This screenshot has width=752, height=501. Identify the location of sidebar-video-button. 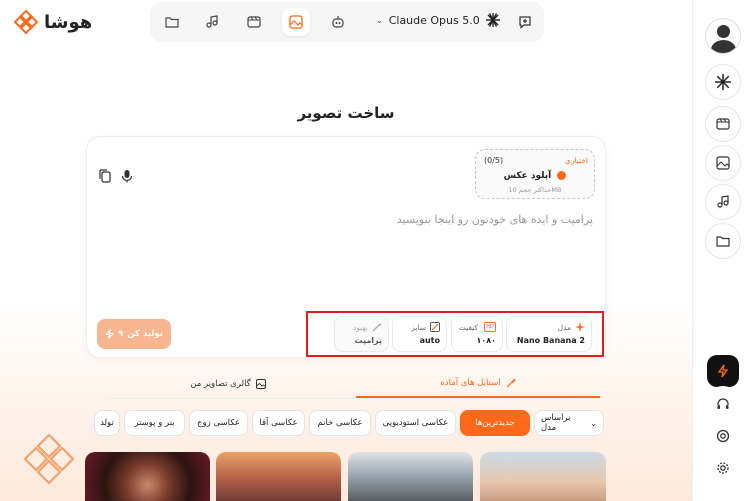
(723, 124).